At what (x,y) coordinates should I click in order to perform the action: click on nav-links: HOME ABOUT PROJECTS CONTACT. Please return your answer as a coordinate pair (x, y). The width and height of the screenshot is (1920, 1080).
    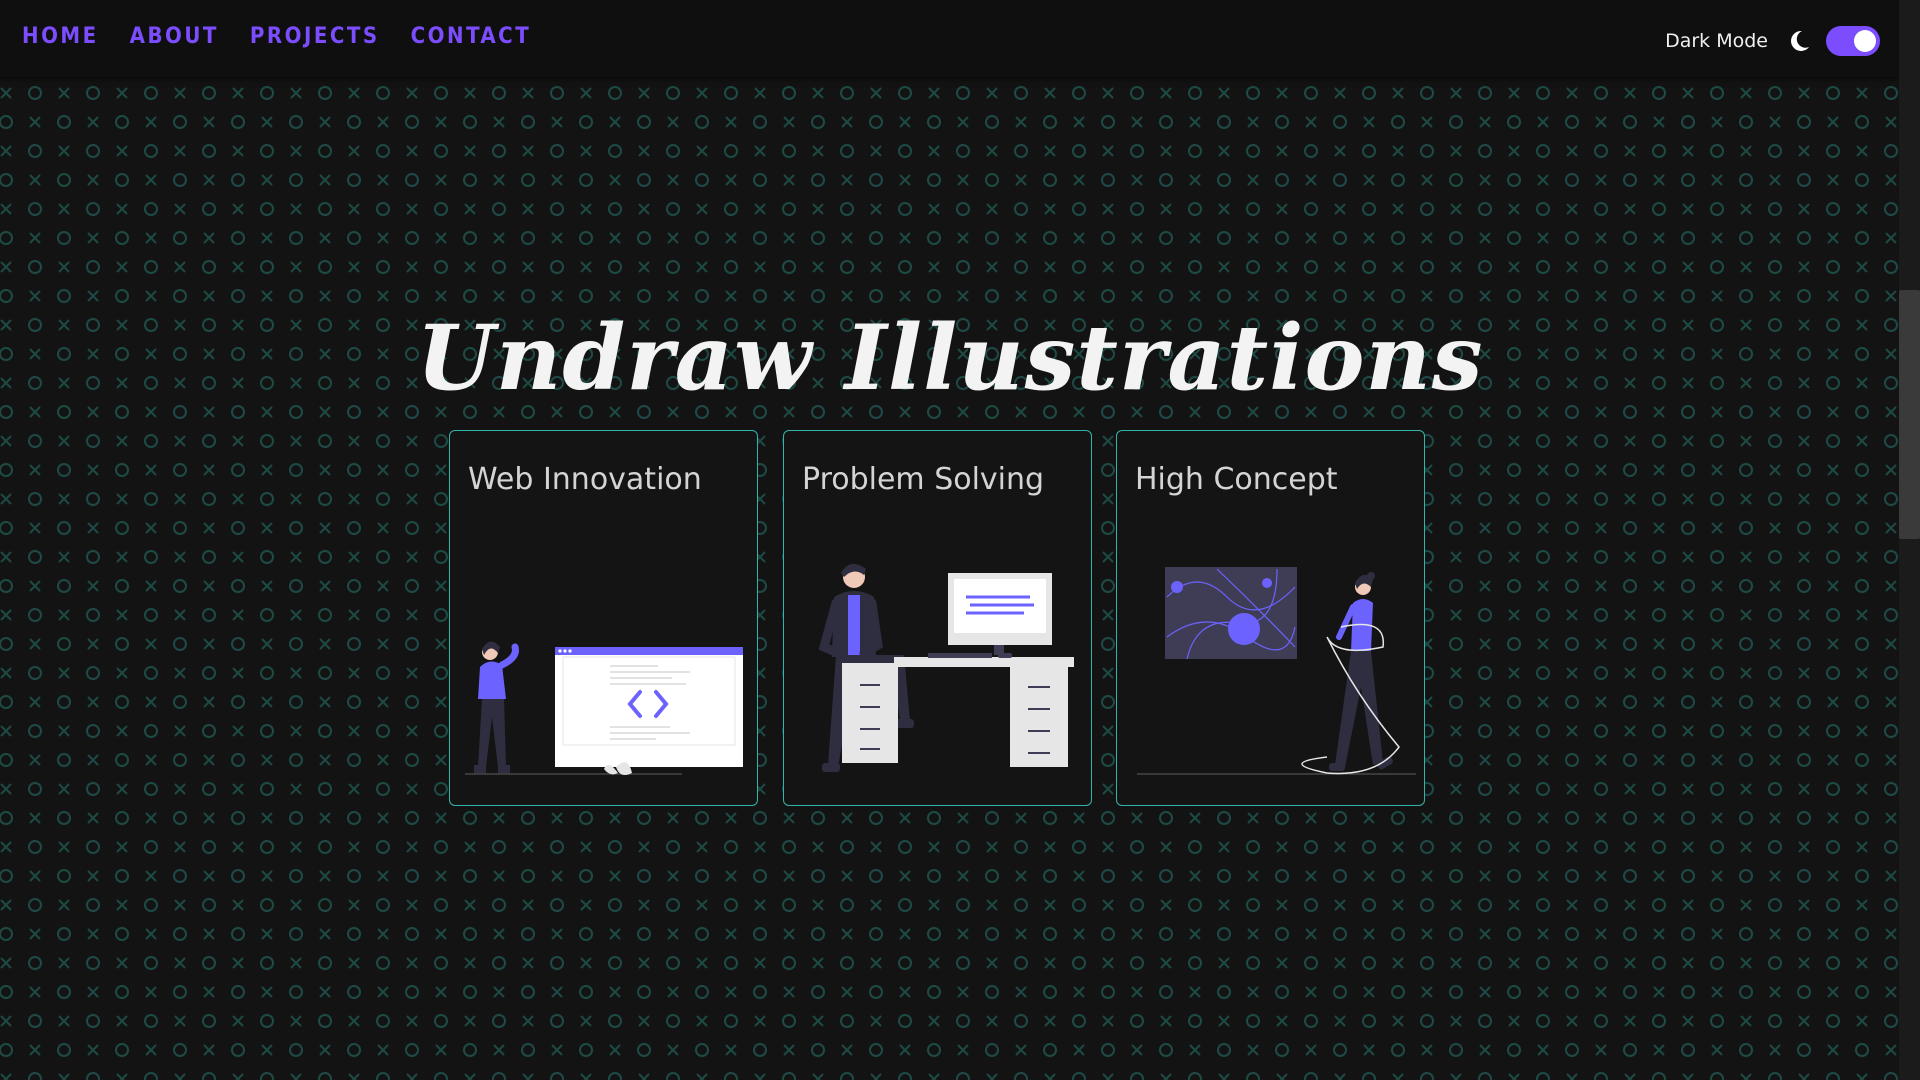
    Looking at the image, I should click on (276, 36).